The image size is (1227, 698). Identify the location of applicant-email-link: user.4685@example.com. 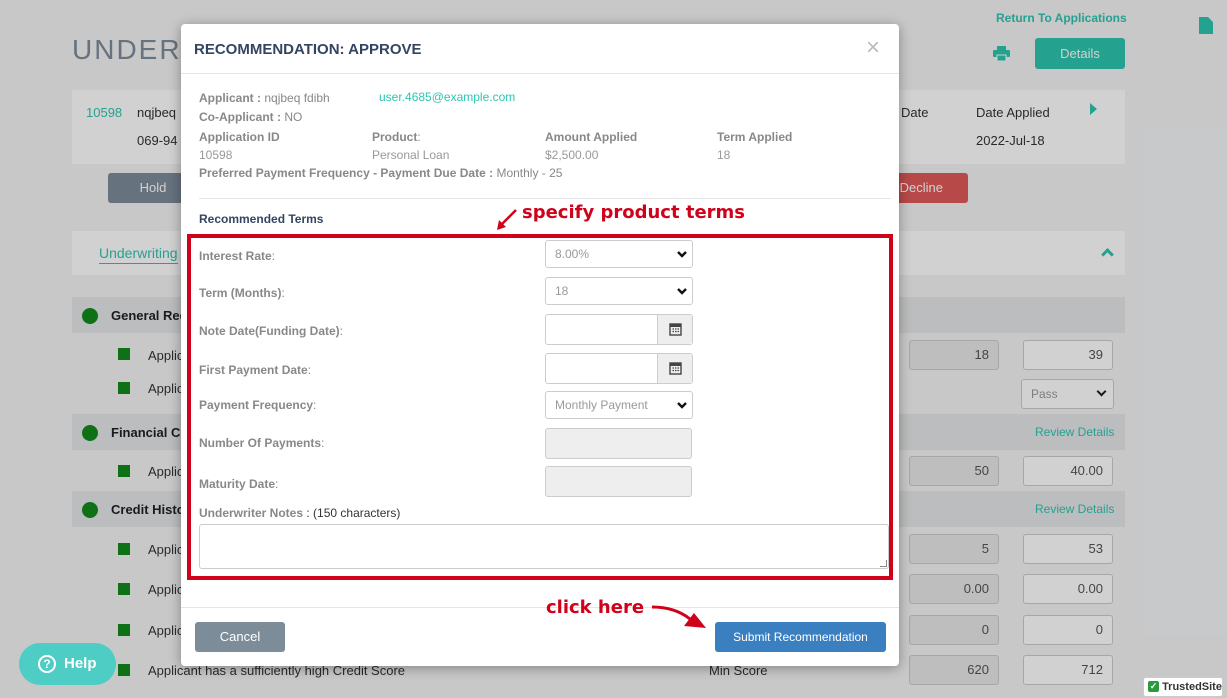
(447, 97).